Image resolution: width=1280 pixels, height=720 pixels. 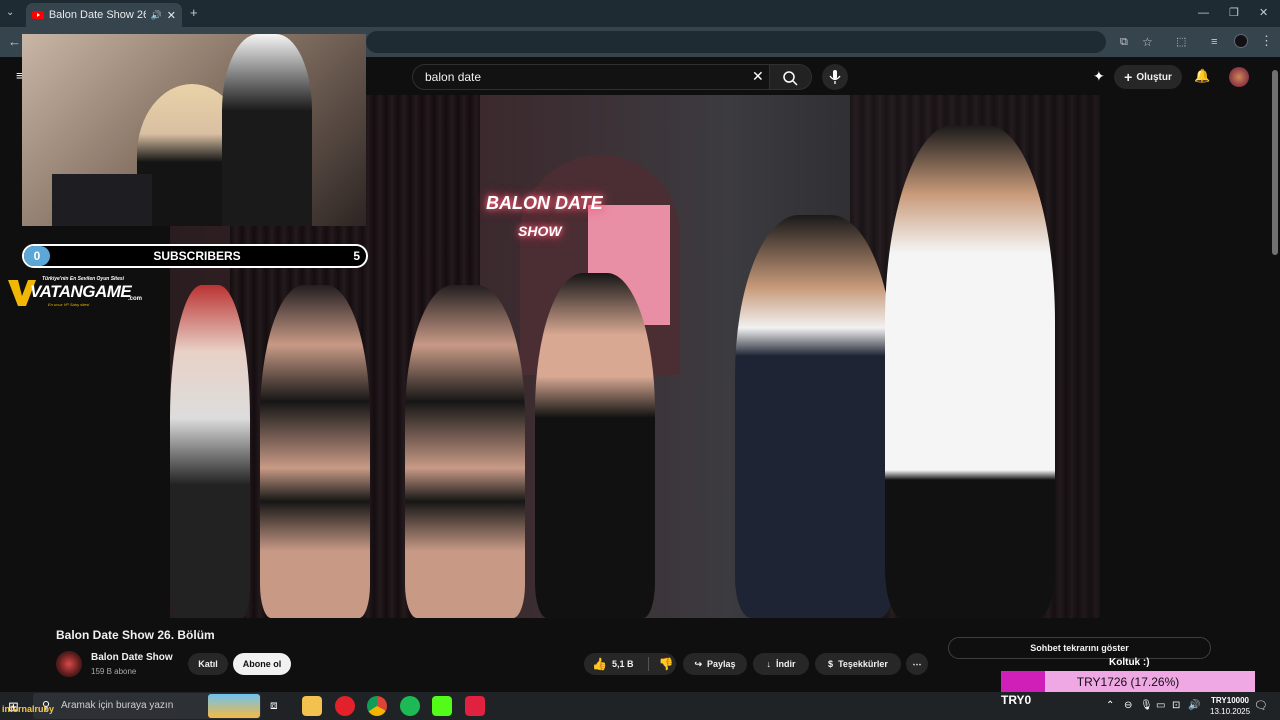 What do you see at coordinates (38, 15) in the screenshot?
I see `youtube-favicon-icon` at bounding box center [38, 15].